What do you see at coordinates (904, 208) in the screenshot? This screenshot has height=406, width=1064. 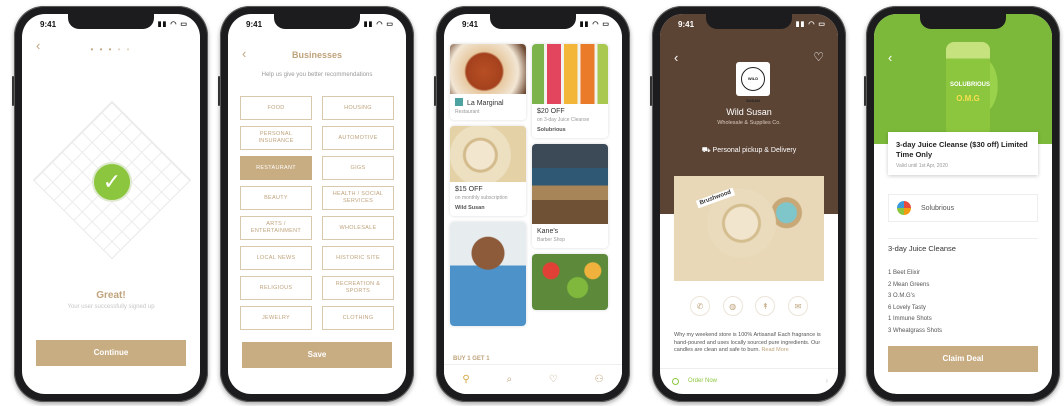 I see `merchant-logo-icon` at bounding box center [904, 208].